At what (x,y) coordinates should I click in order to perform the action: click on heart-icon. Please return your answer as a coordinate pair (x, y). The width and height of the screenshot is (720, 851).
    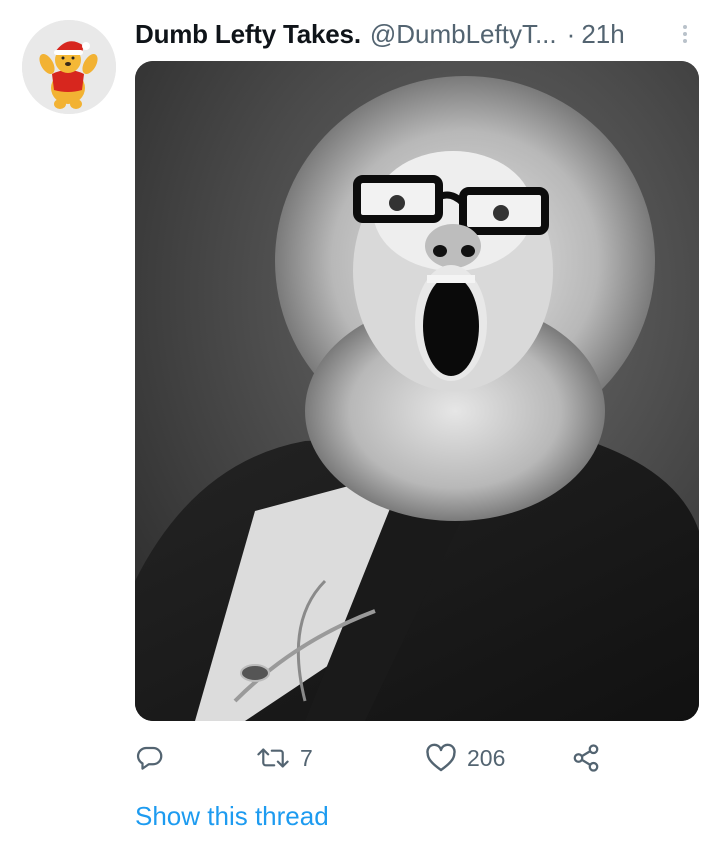
    Looking at the image, I should click on (441, 757).